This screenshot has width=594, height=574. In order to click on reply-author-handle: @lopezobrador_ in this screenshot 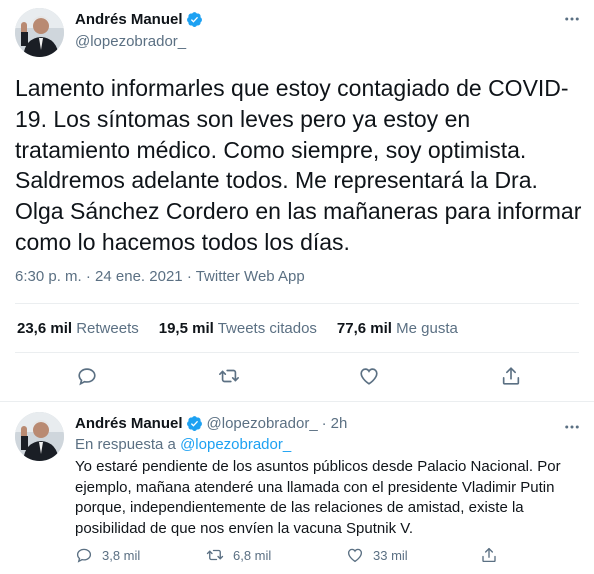, I will do `click(262, 423)`.